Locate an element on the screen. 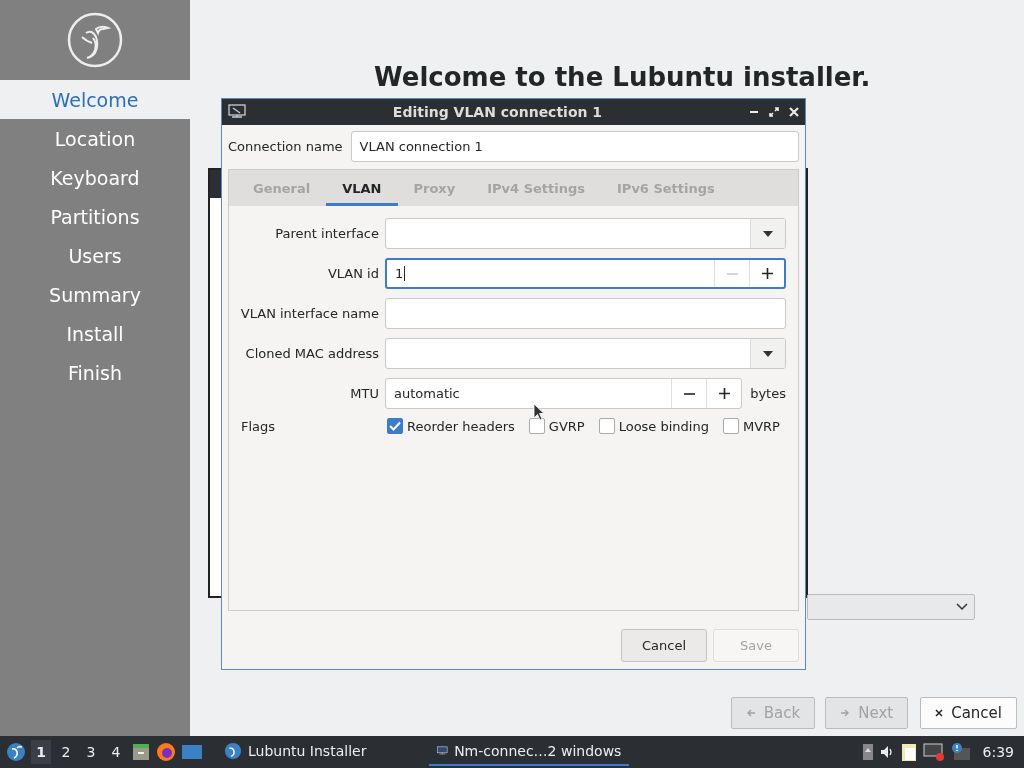 The height and width of the screenshot is (768, 1024). checkbox: Reorder headers is located at coordinates (451, 426).